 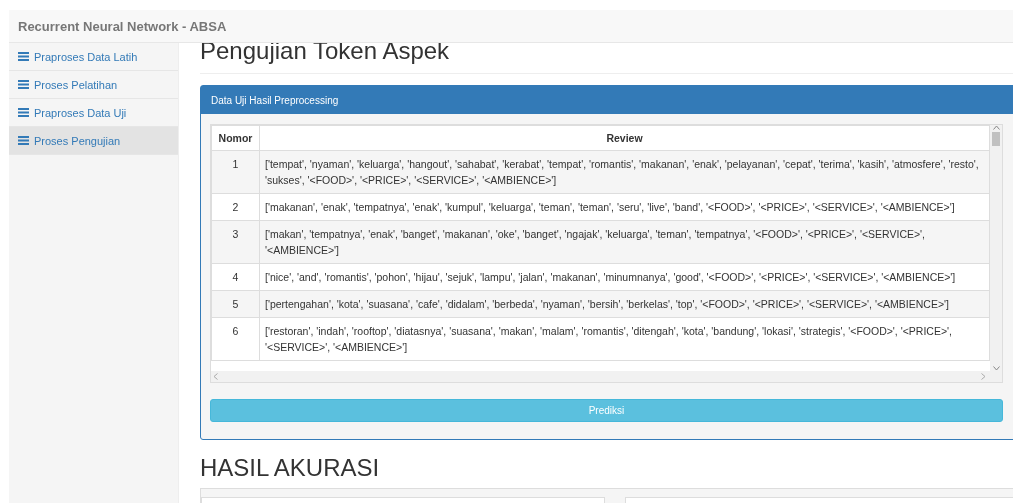 What do you see at coordinates (235, 277) in the screenshot?
I see `table-cell: 4` at bounding box center [235, 277].